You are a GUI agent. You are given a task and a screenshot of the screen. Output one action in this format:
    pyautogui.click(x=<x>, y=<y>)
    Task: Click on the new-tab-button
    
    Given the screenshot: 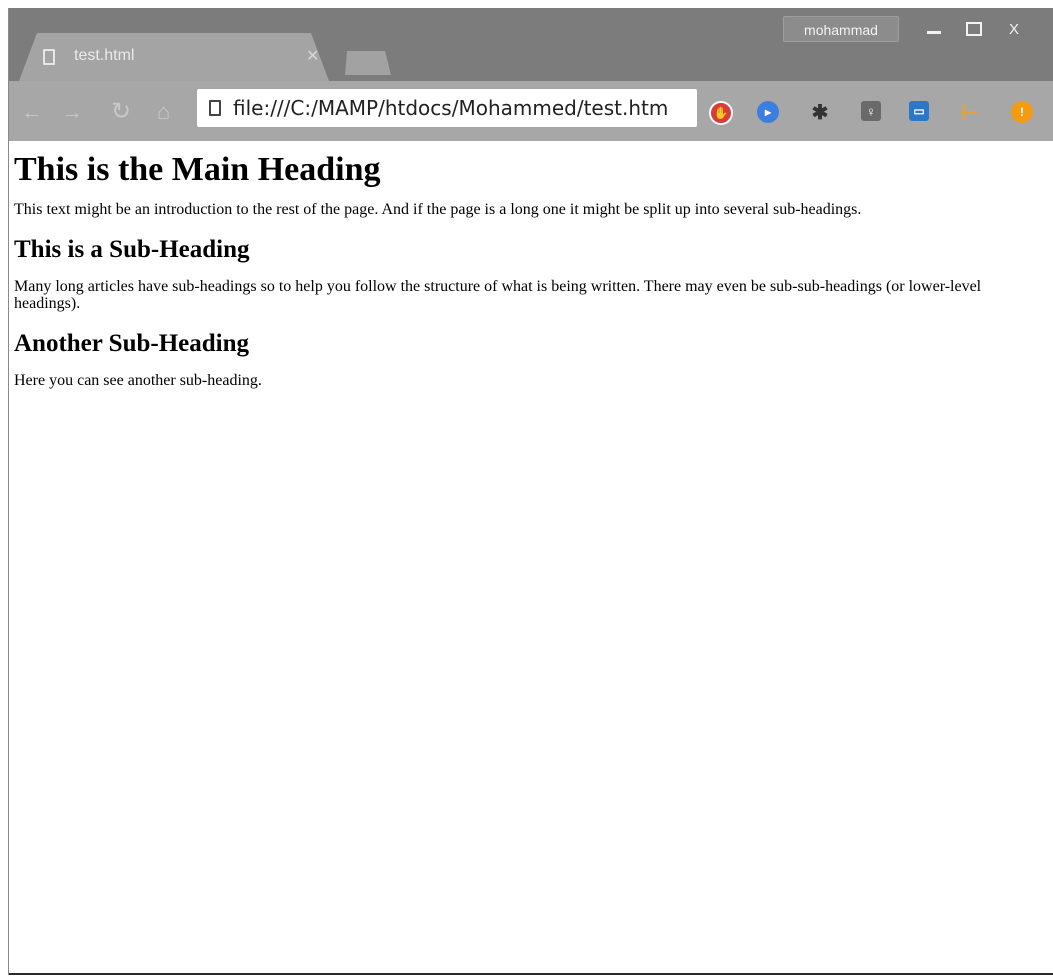 What is the action you would take?
    pyautogui.click(x=368, y=63)
    